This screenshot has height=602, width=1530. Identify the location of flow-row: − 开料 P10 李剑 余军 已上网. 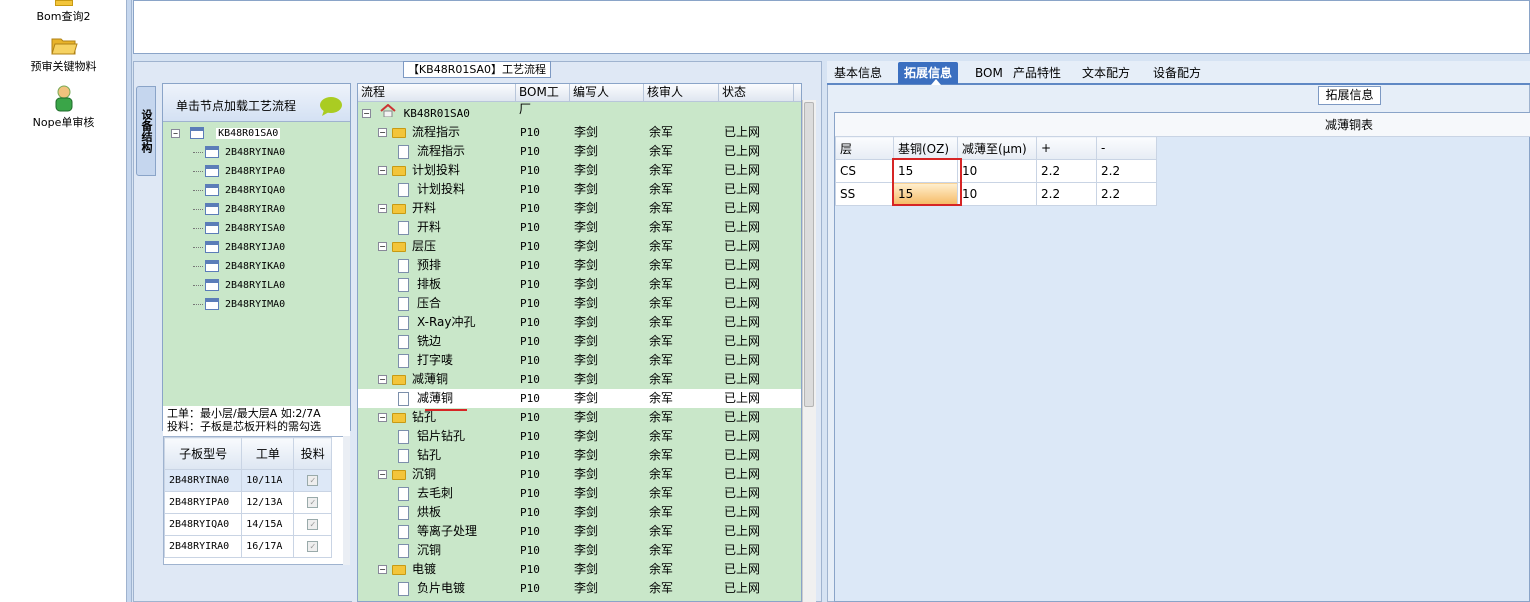
(579, 208).